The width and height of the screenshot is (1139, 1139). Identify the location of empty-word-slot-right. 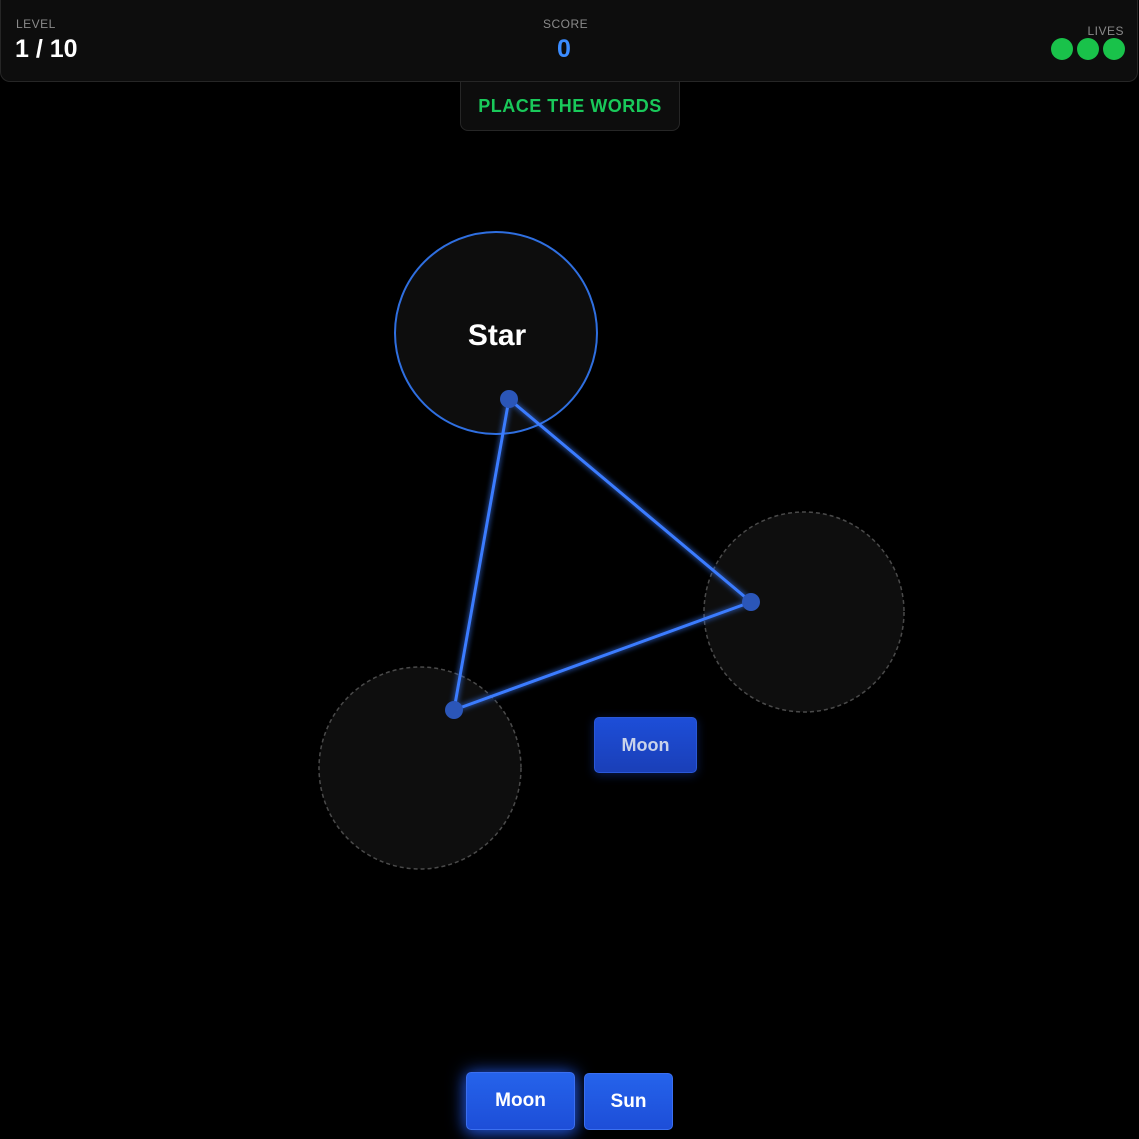
(804, 612).